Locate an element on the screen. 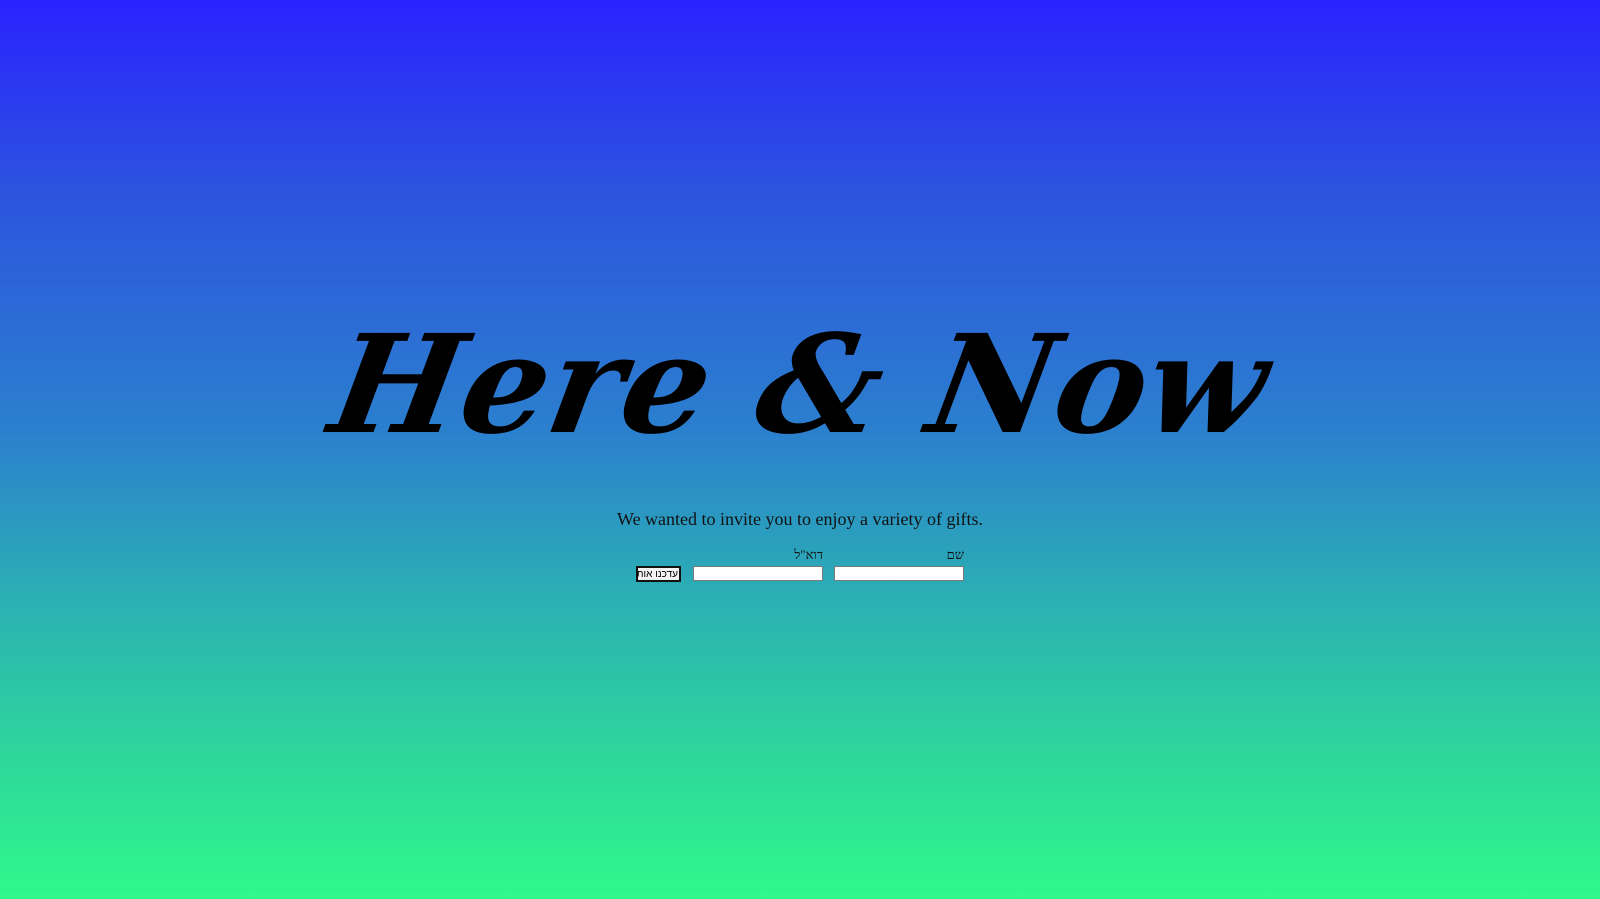 The image size is (1600, 899). email-input is located at coordinates (758, 573).